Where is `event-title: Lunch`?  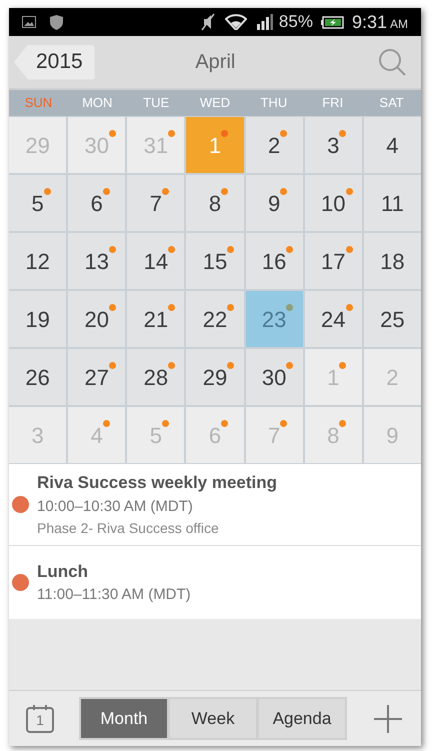
event-title: Lunch is located at coordinates (63, 571).